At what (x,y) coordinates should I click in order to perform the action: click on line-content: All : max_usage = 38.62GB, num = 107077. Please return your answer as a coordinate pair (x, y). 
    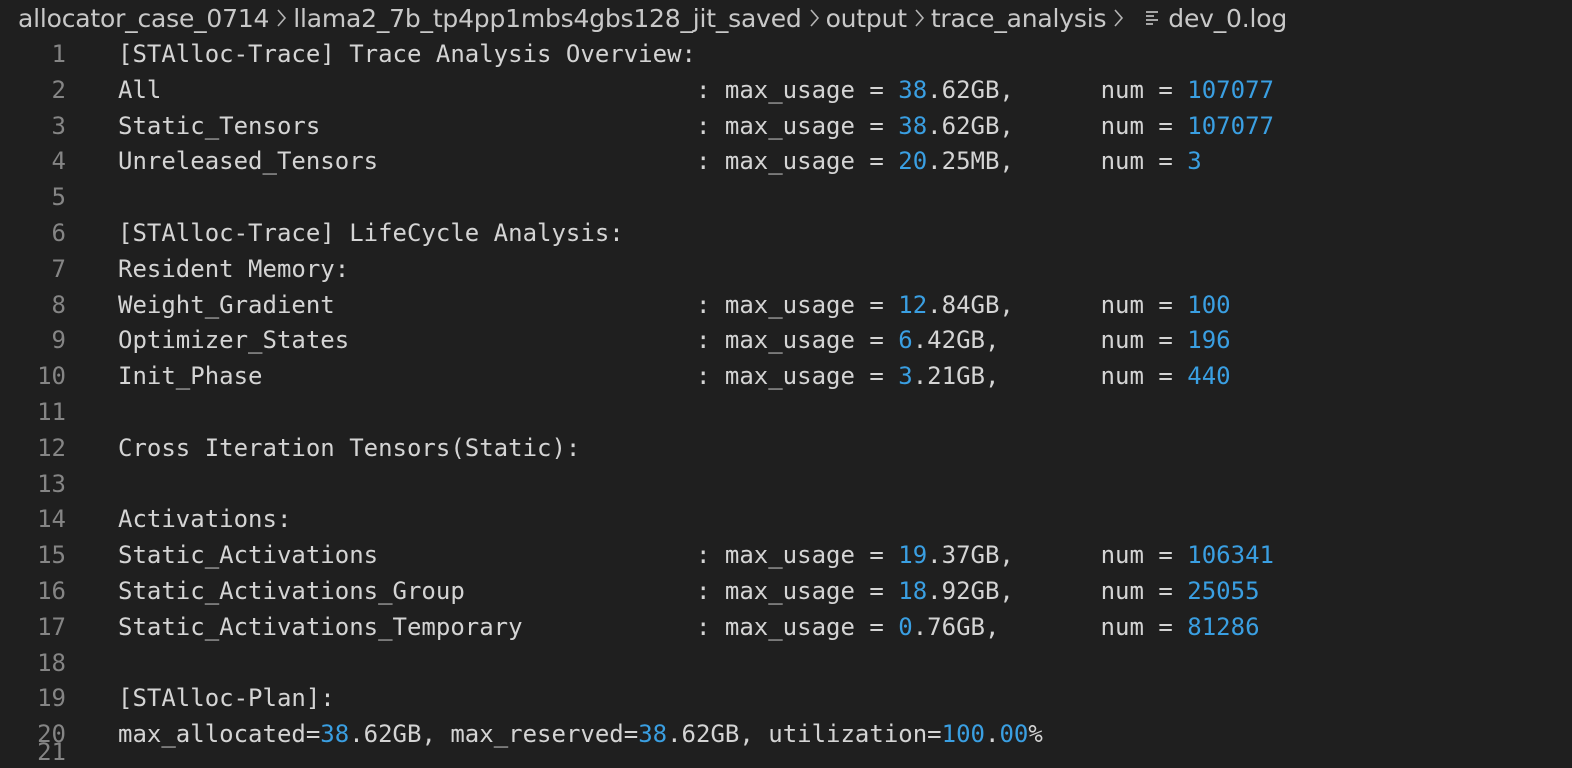
    Looking at the image, I should click on (696, 91).